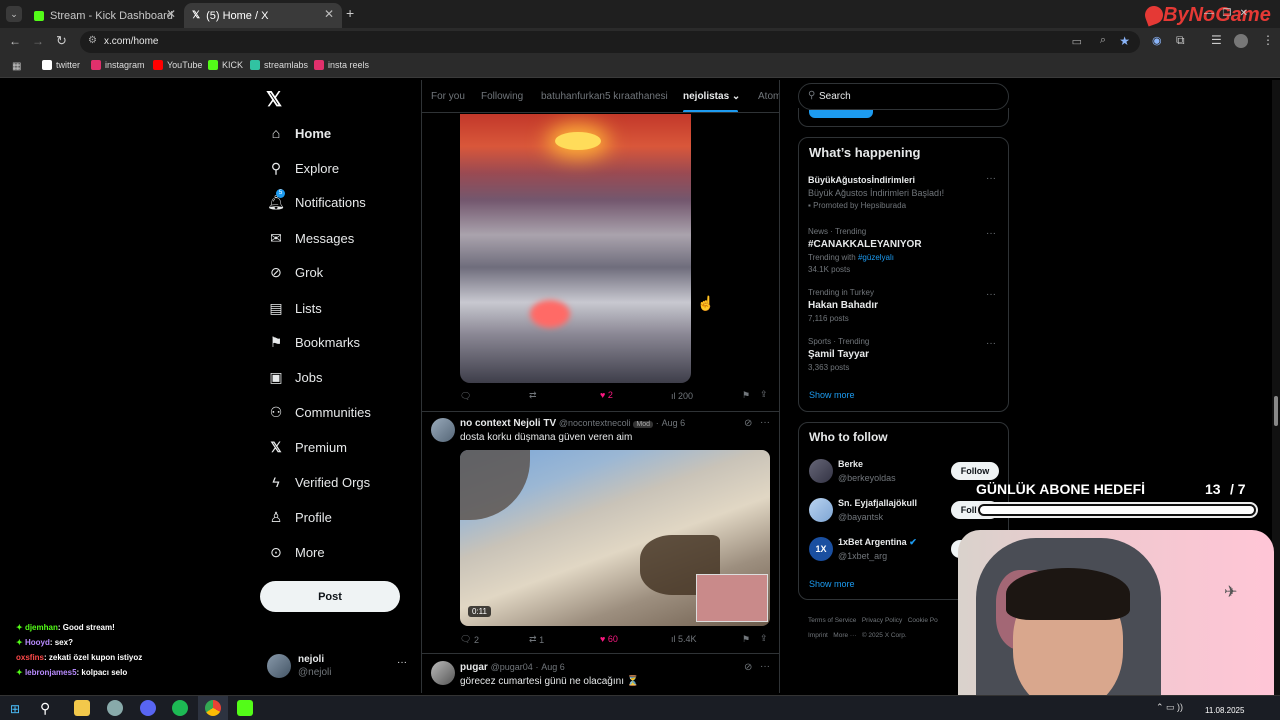 The width and height of the screenshot is (1280, 720). Describe the element at coordinates (469, 639) in the screenshot. I see `reply-button: 🗨︎ 2` at that location.